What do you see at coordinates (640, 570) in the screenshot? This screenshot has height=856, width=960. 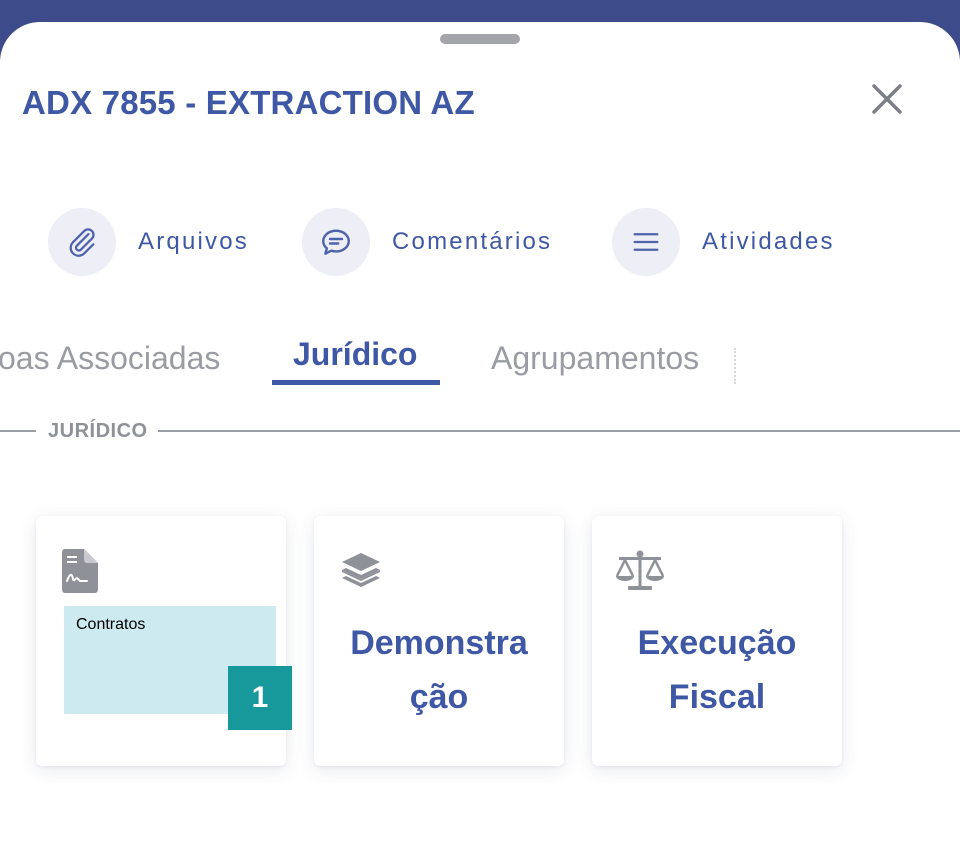 I see `scale-icon` at bounding box center [640, 570].